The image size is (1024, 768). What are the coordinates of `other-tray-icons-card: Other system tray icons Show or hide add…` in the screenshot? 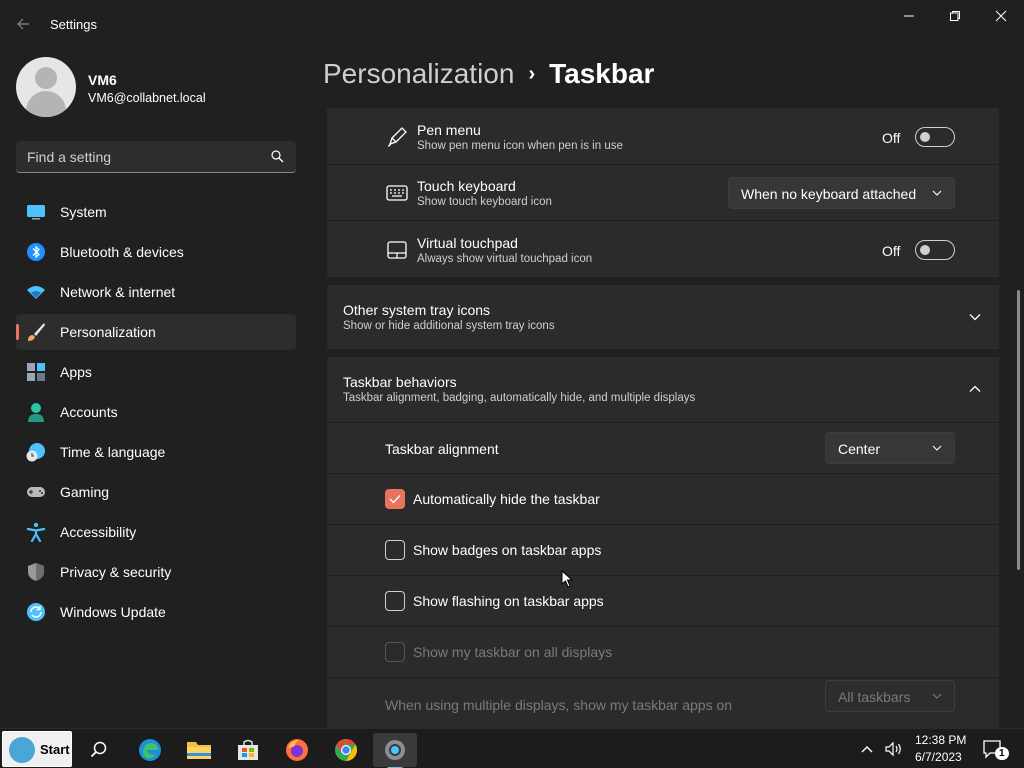 It's located at (663, 317).